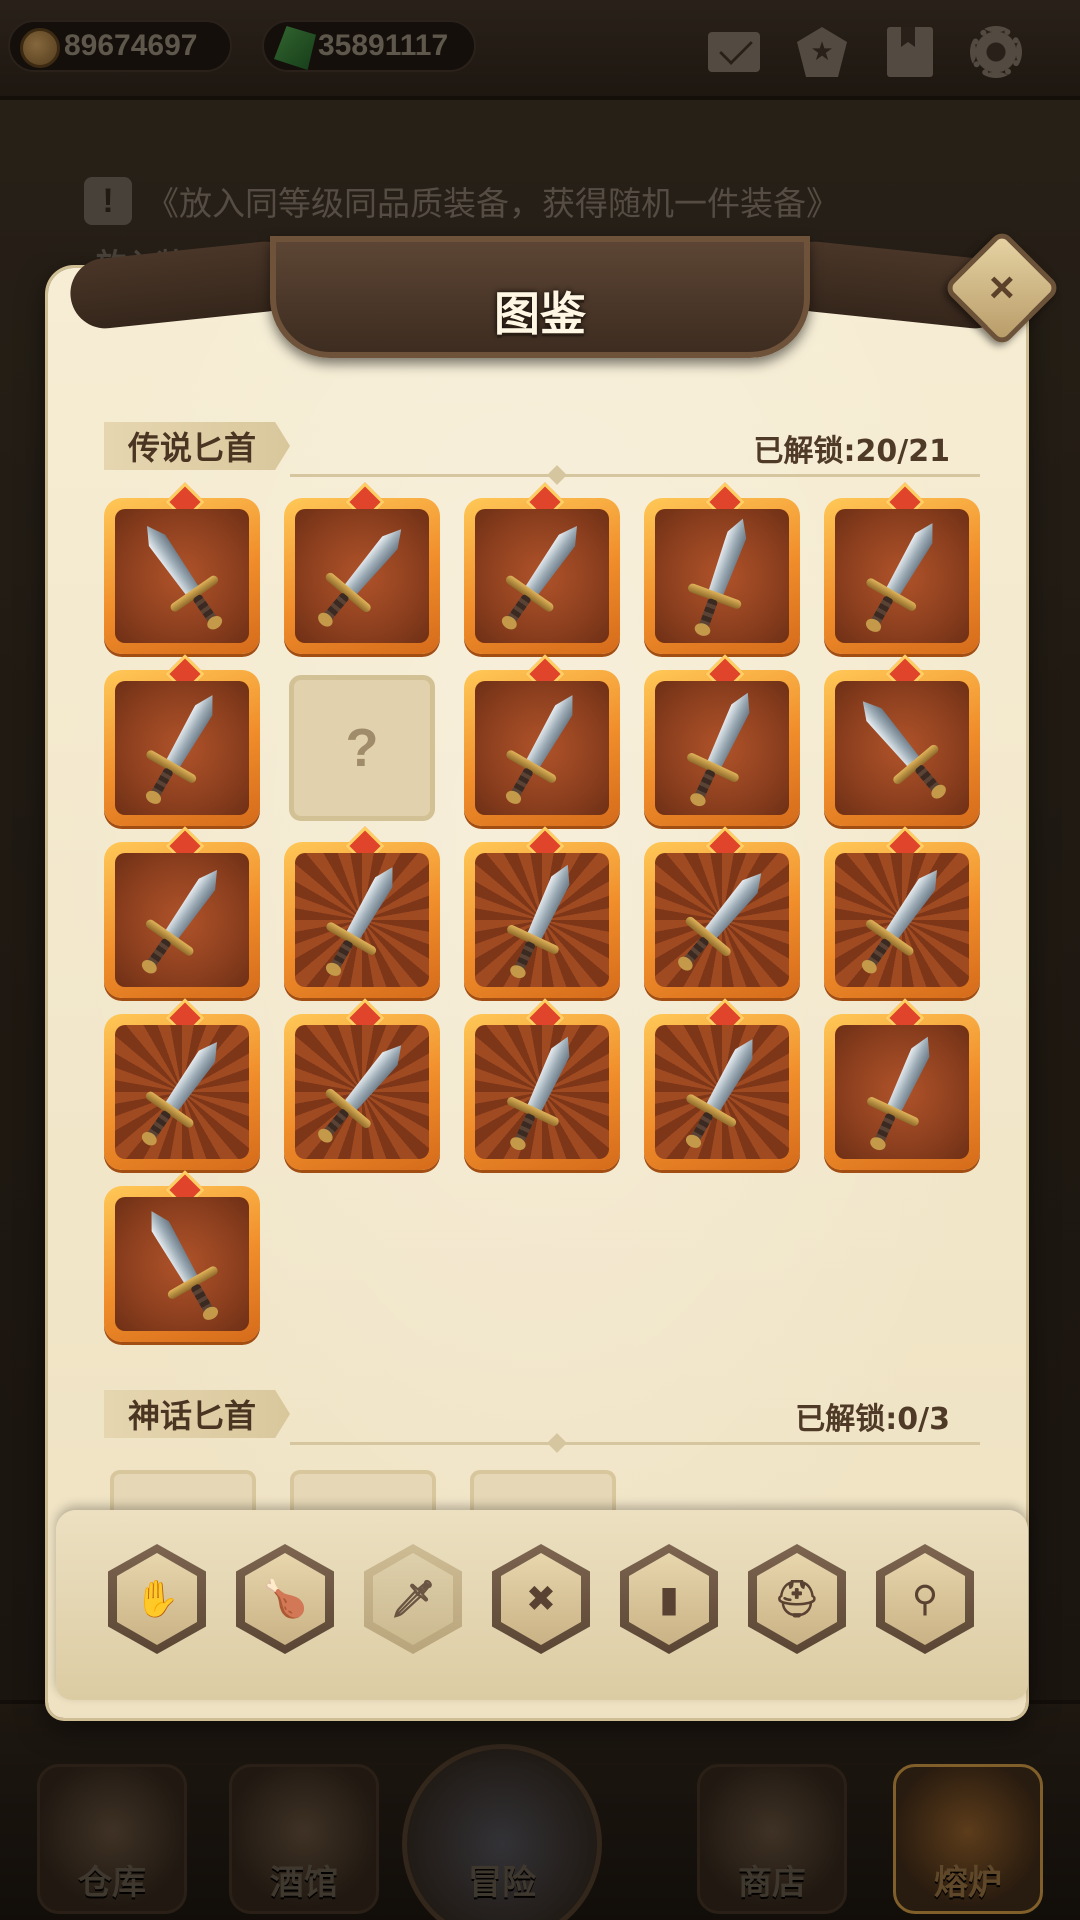 Image resolution: width=1080 pixels, height=1920 pixels. What do you see at coordinates (872, 1419) in the screenshot?
I see `unlock-count: 已解锁:0/3` at bounding box center [872, 1419].